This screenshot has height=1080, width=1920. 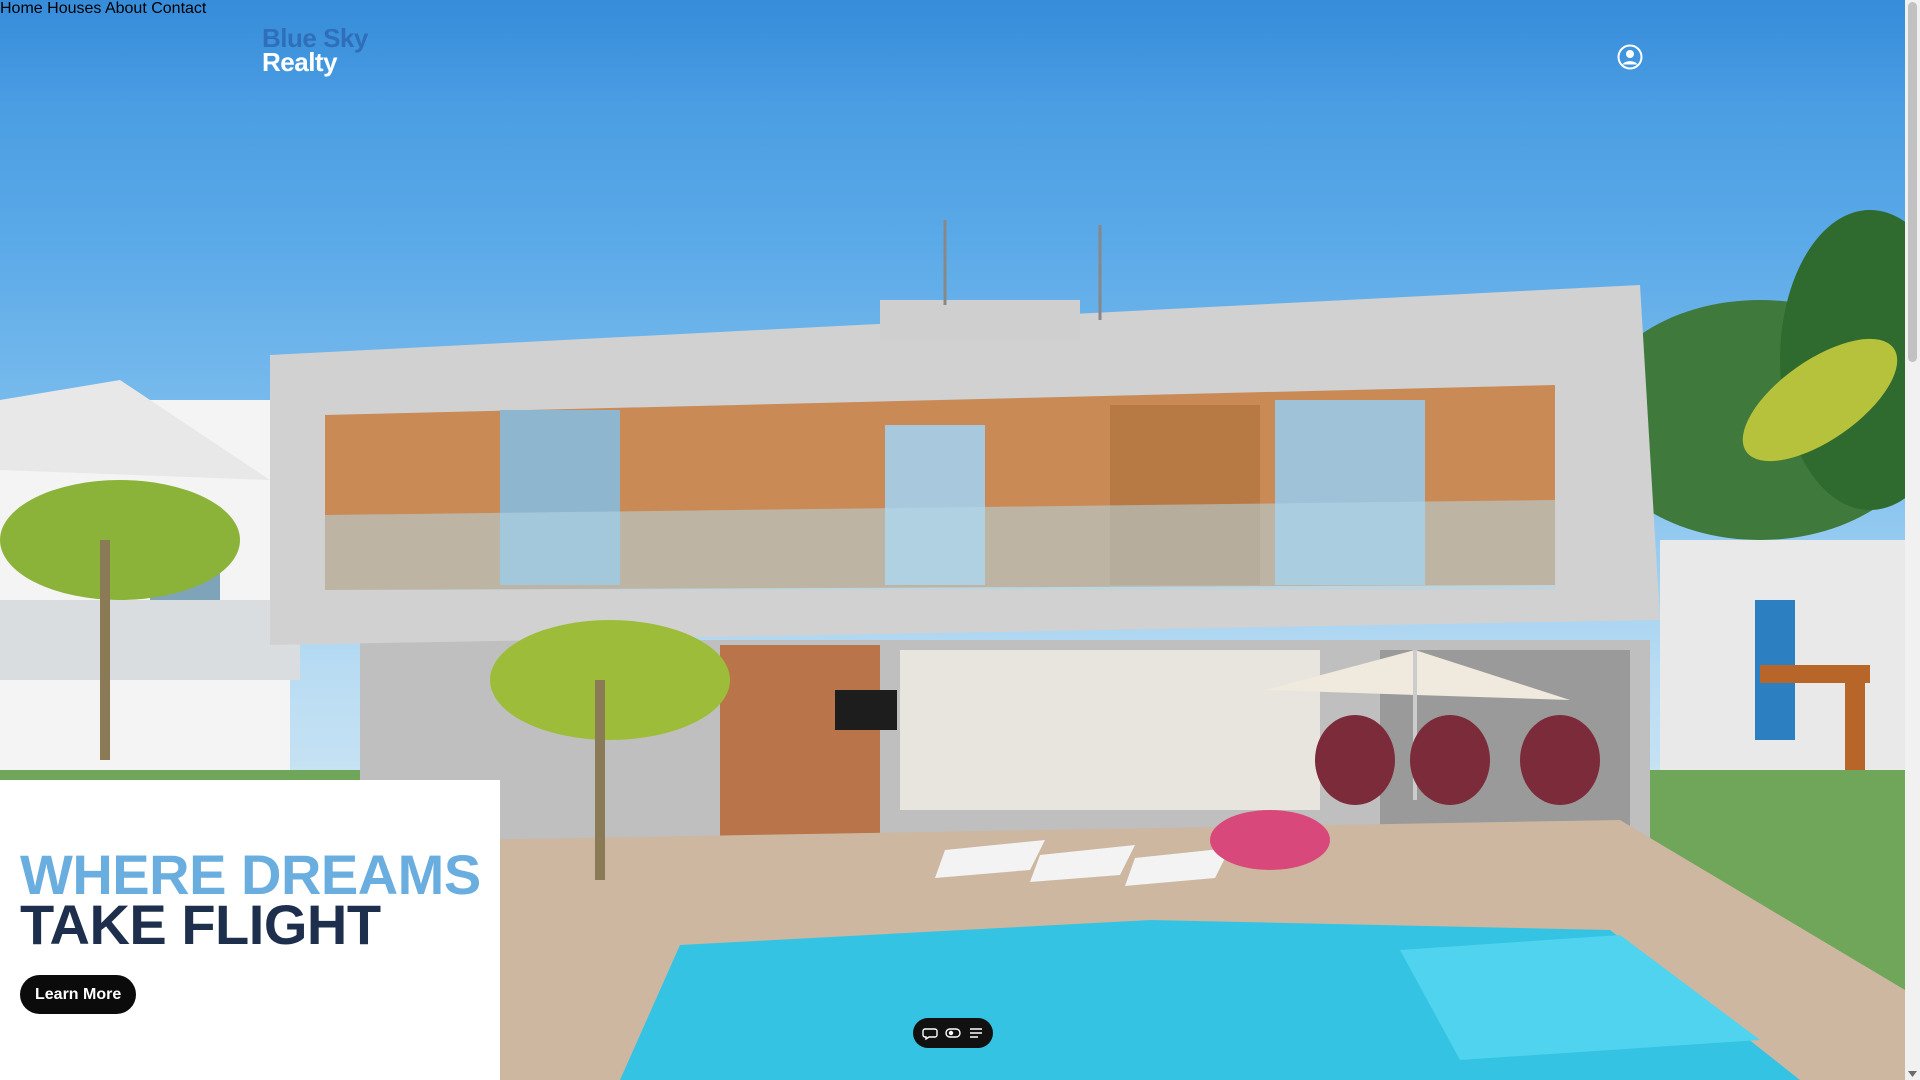 I want to click on main-nav: Home Houses About Contact, so click(x=952, y=9).